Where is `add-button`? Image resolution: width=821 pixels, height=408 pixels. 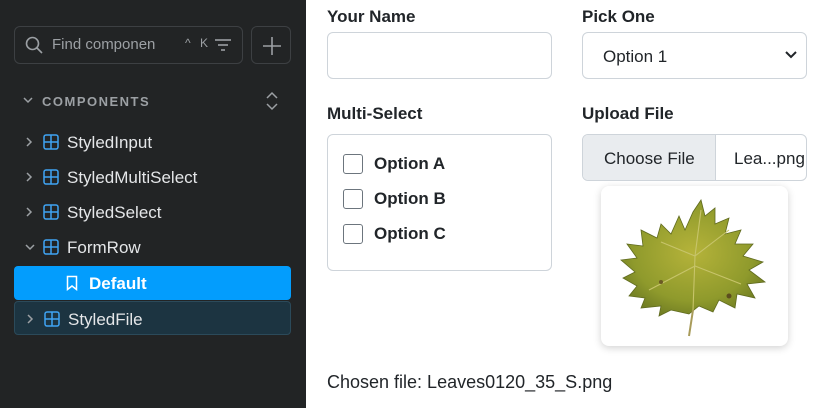
add-button is located at coordinates (271, 45).